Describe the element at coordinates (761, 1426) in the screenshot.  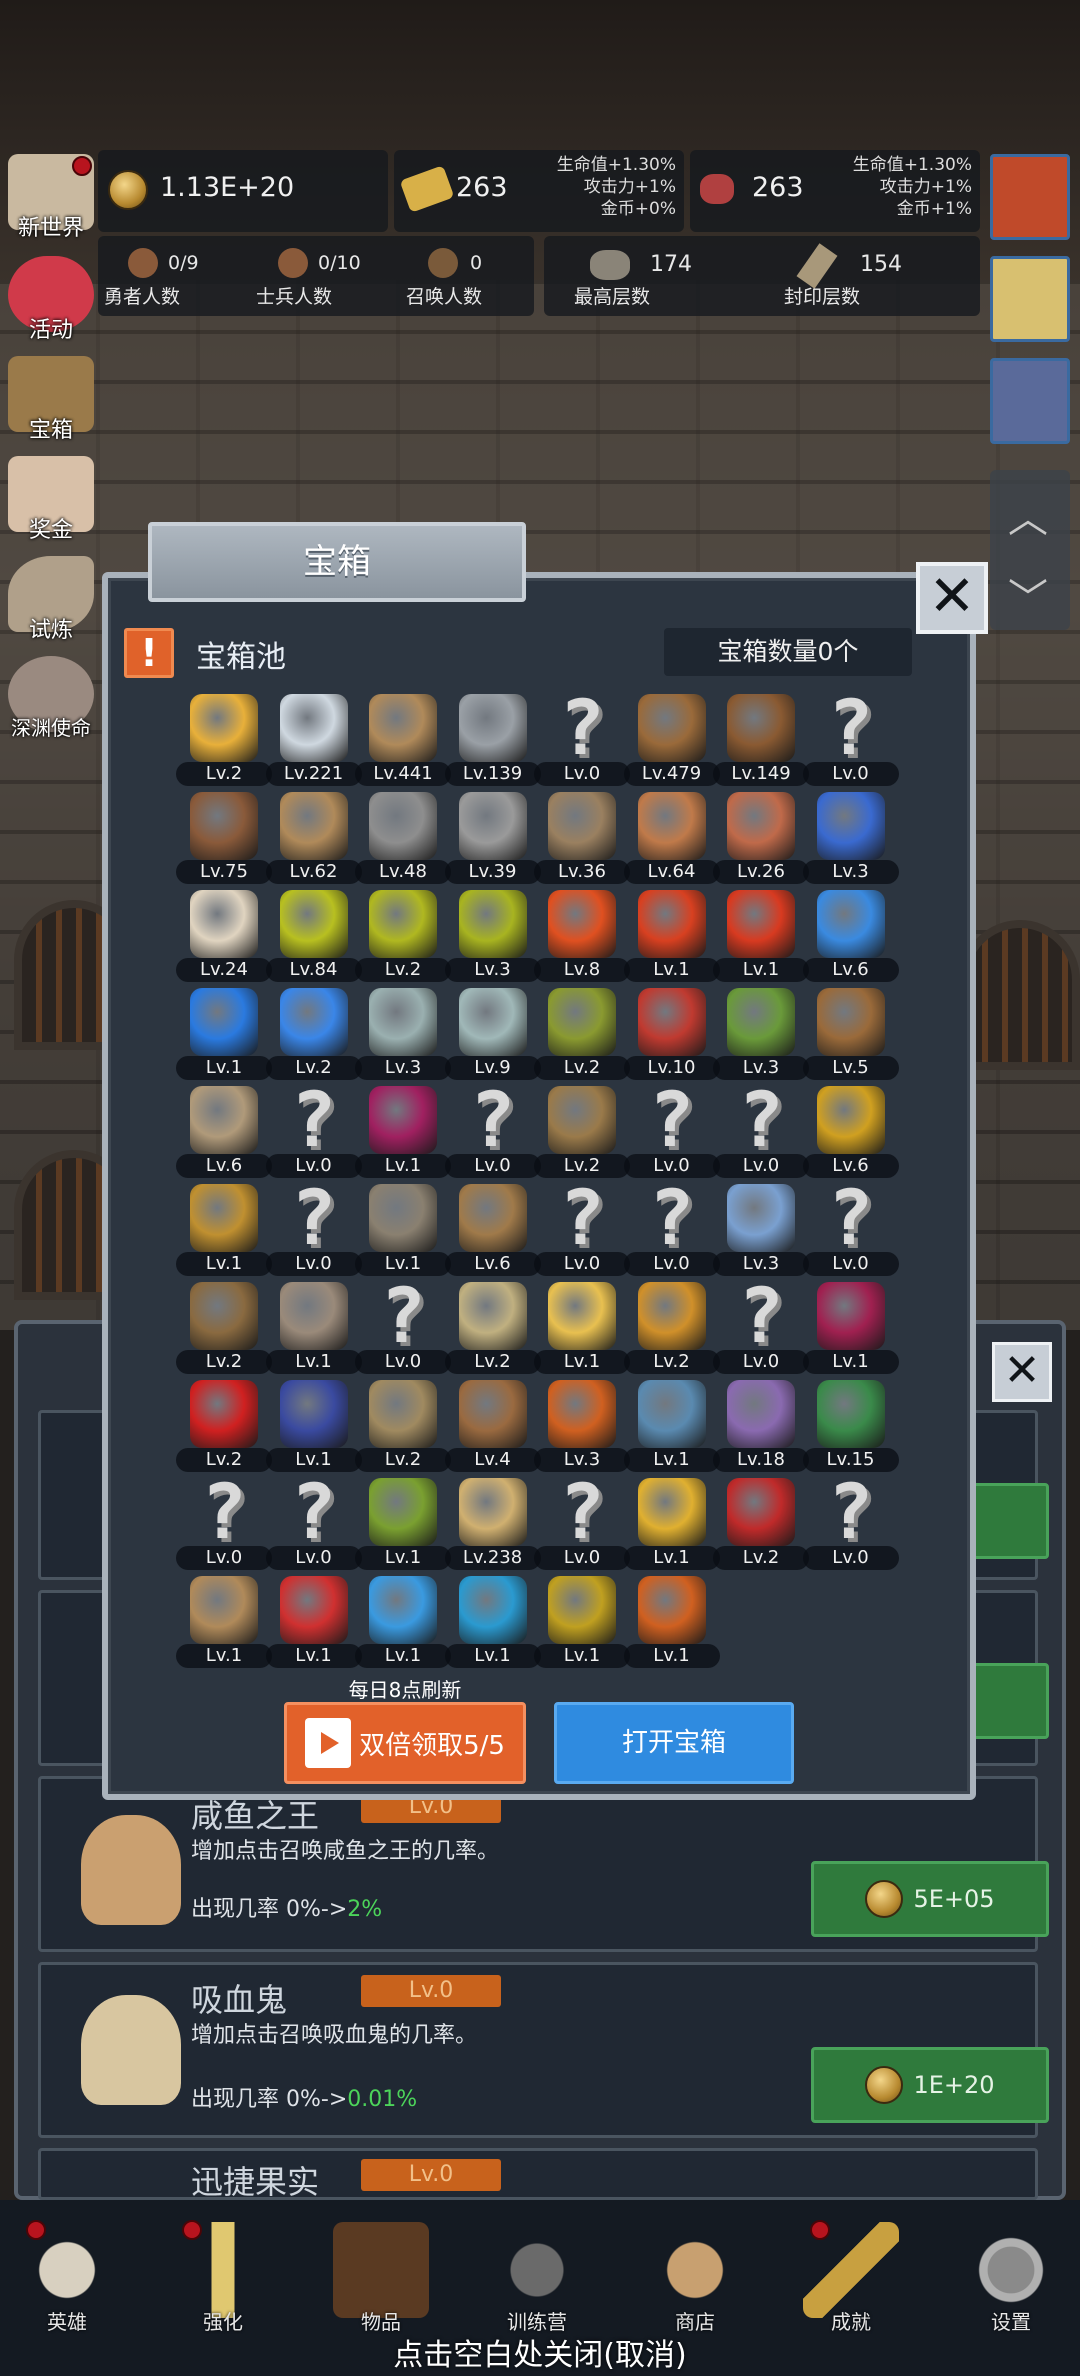
I see `item-cell: Lv.18` at that location.